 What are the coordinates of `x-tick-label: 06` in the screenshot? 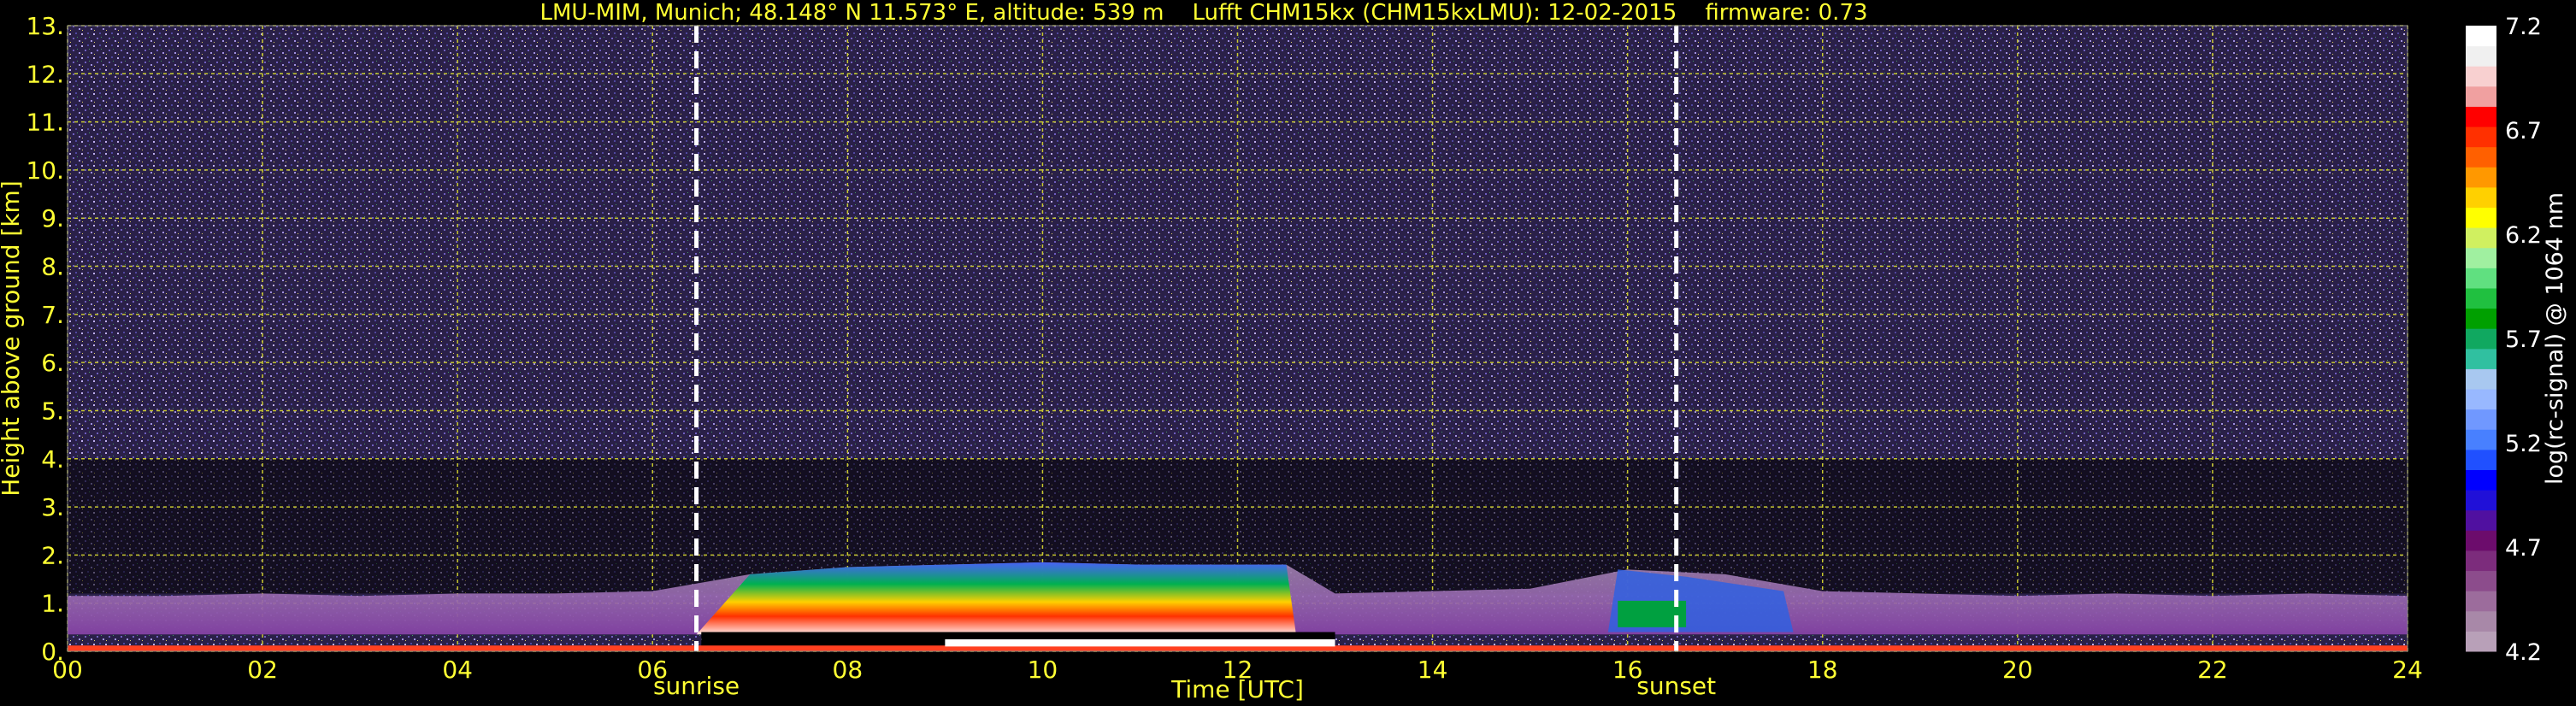 It's located at (652, 670).